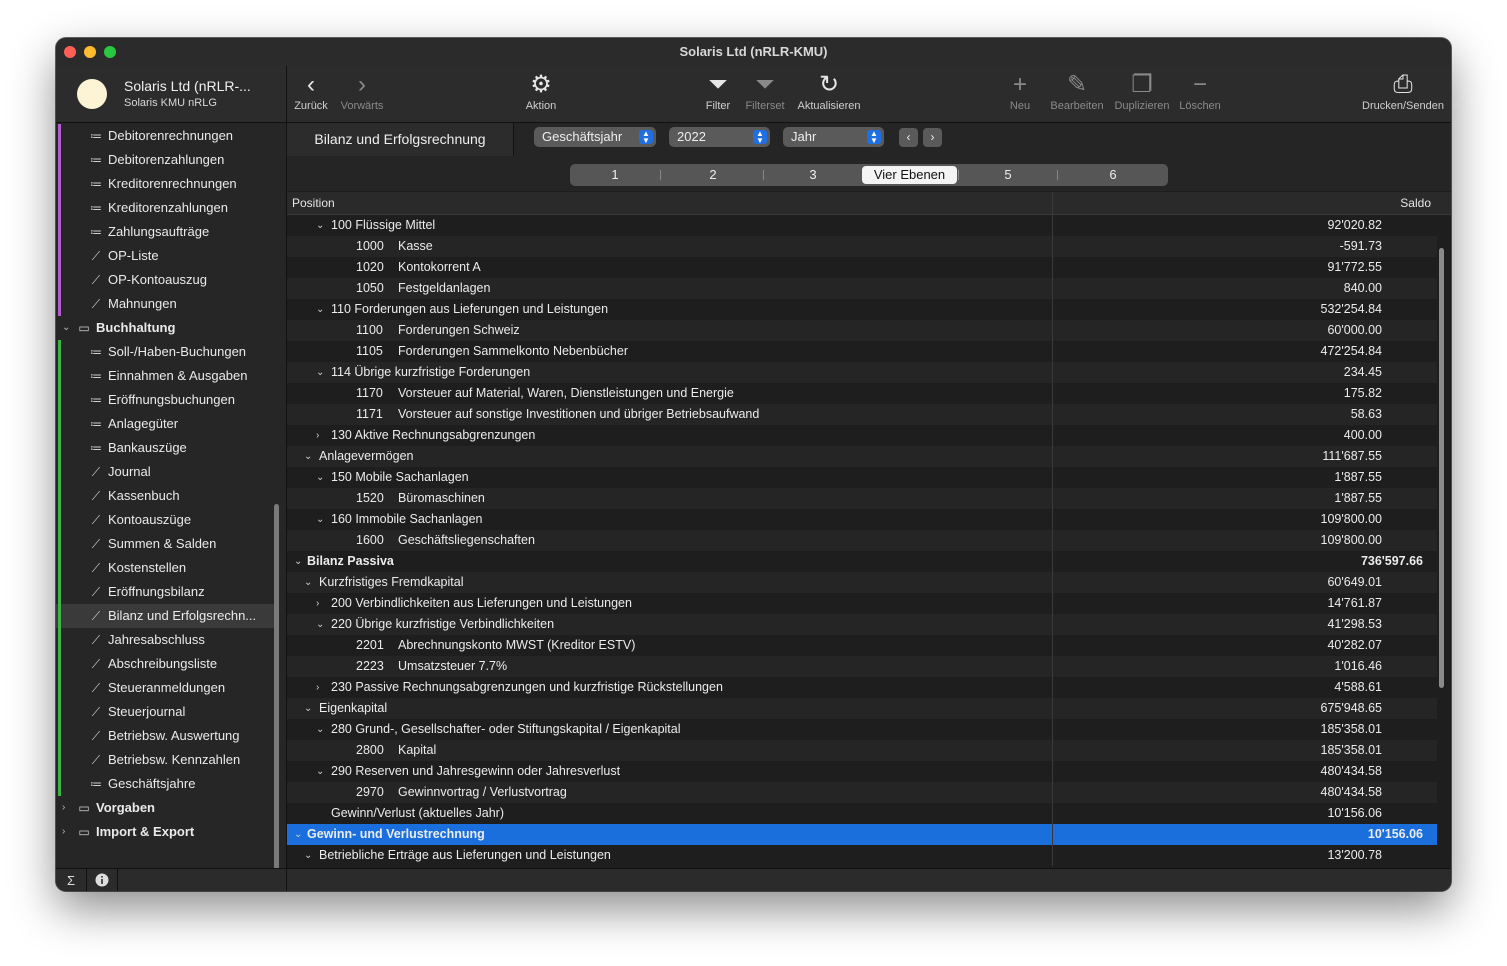 The height and width of the screenshot is (966, 1507). Describe the element at coordinates (1415, 203) in the screenshot. I see `column-header-saldo: Saldo` at that location.